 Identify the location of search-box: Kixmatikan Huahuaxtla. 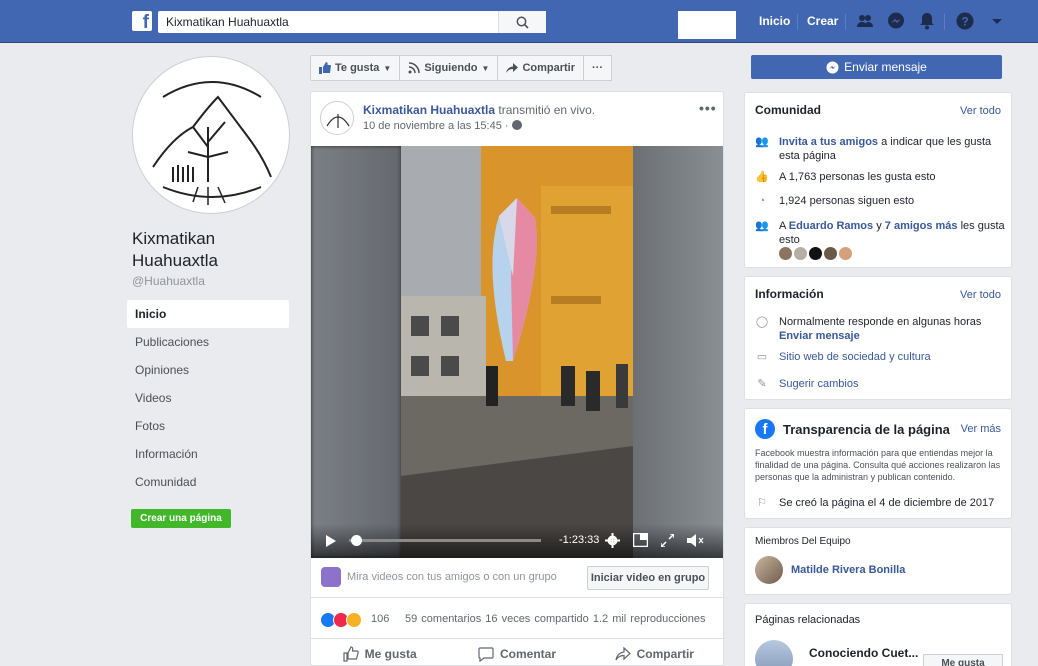
(352, 22).